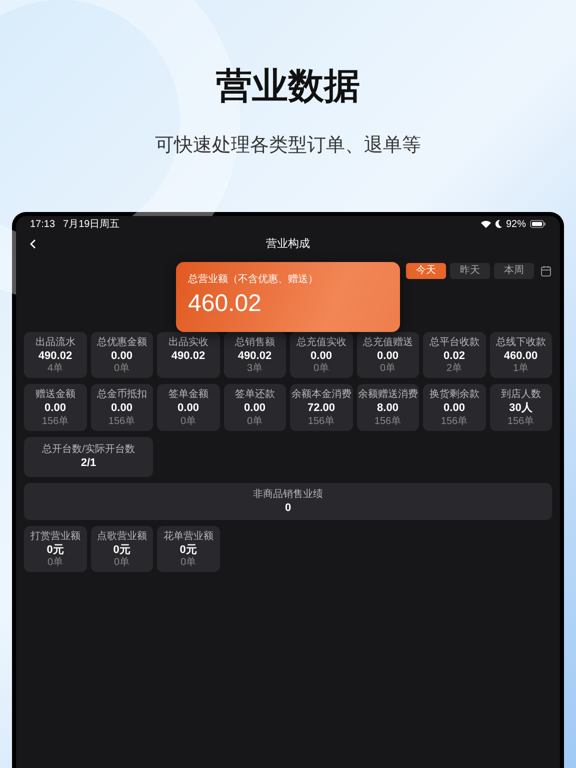  I want to click on stat-count: 1单, so click(521, 368).